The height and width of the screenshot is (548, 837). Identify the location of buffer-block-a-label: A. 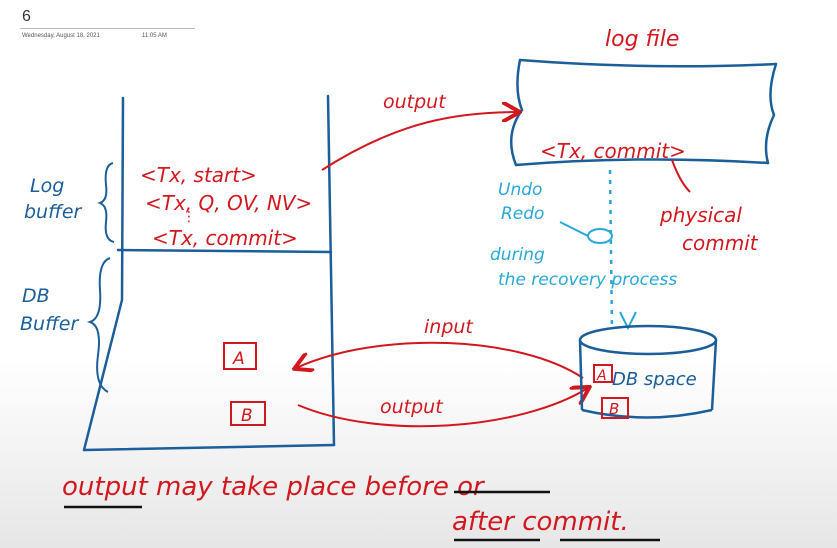
(238, 359).